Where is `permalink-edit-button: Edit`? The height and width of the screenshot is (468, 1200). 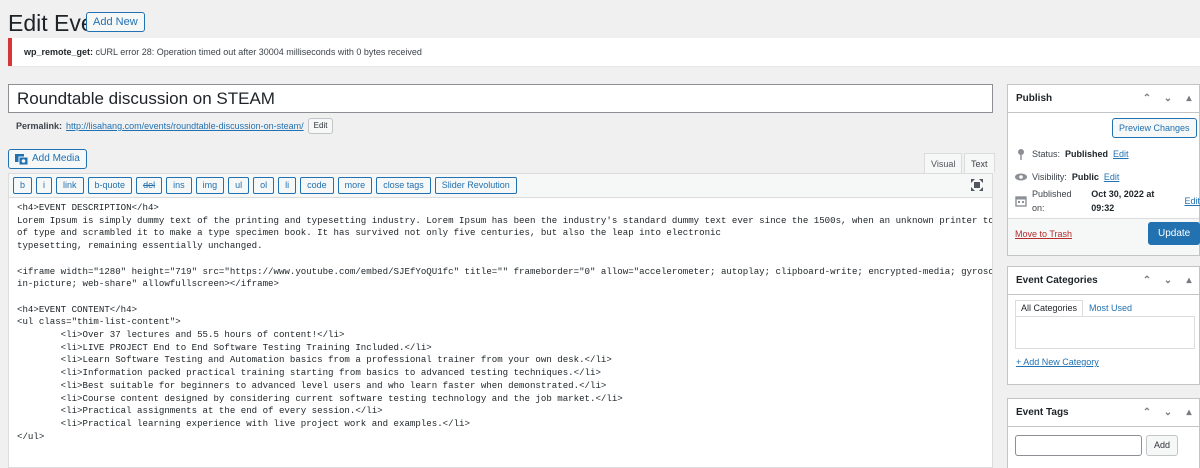 permalink-edit-button: Edit is located at coordinates (320, 126).